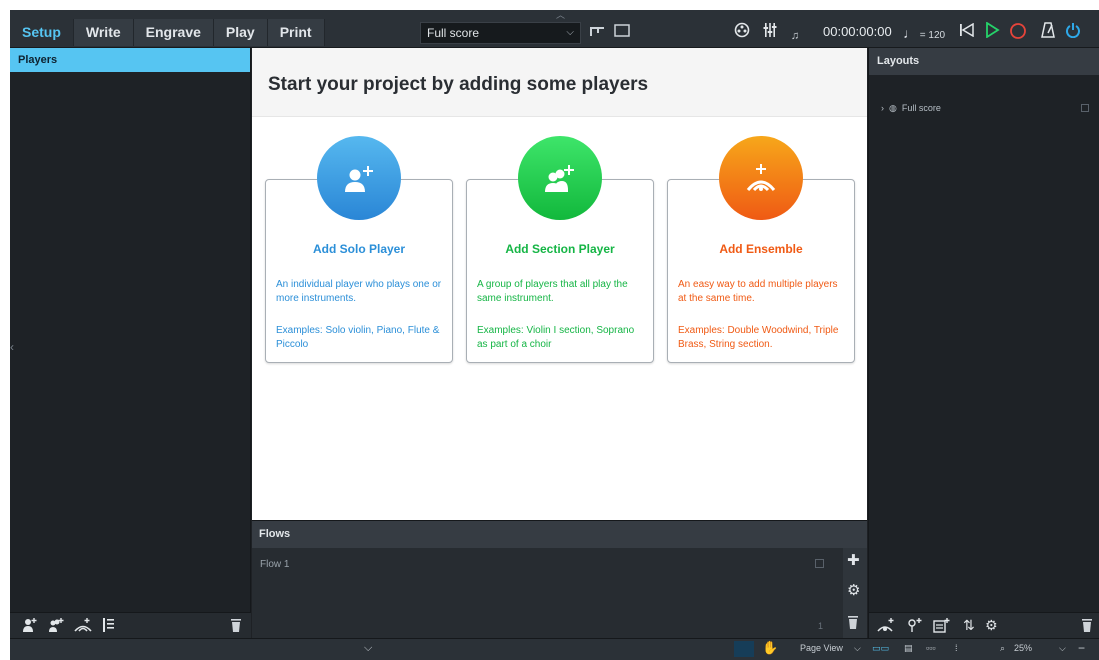 The image size is (1099, 660). Describe the element at coordinates (932, 35) in the screenshot. I see `tempo-value: = 120` at that location.